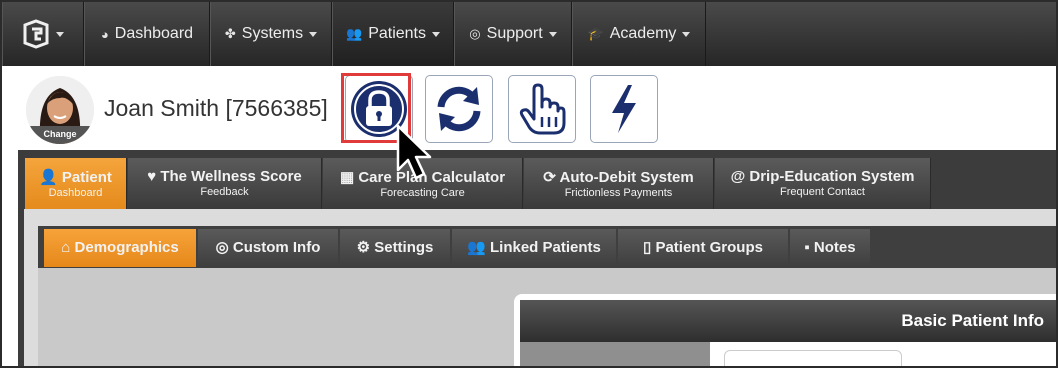 The height and width of the screenshot is (368, 1058). I want to click on photo-placeholder, so click(615, 354).